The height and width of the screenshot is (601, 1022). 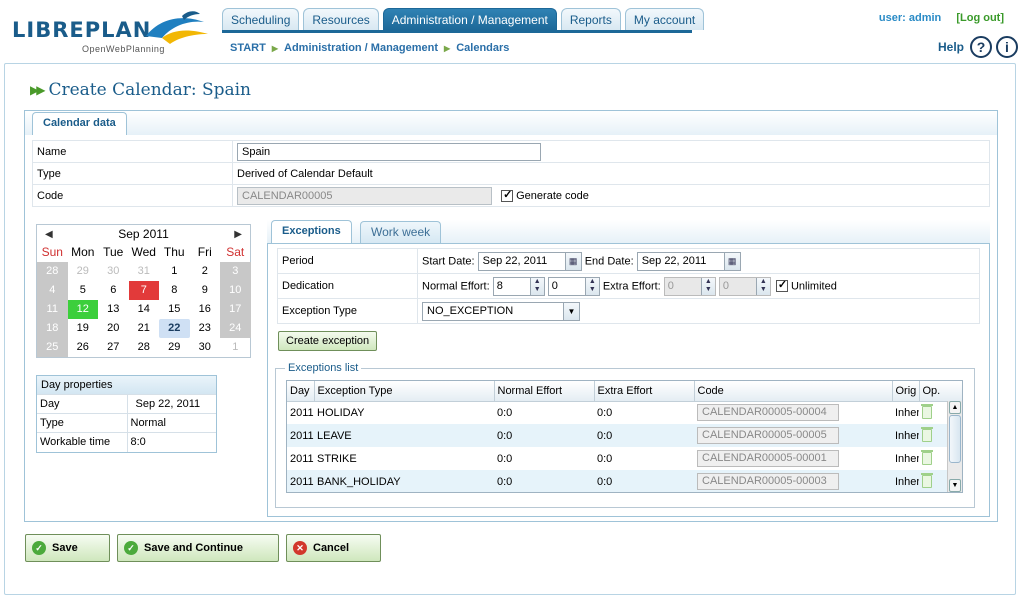 What do you see at coordinates (52, 309) in the screenshot?
I see `calendar-day: 11` at bounding box center [52, 309].